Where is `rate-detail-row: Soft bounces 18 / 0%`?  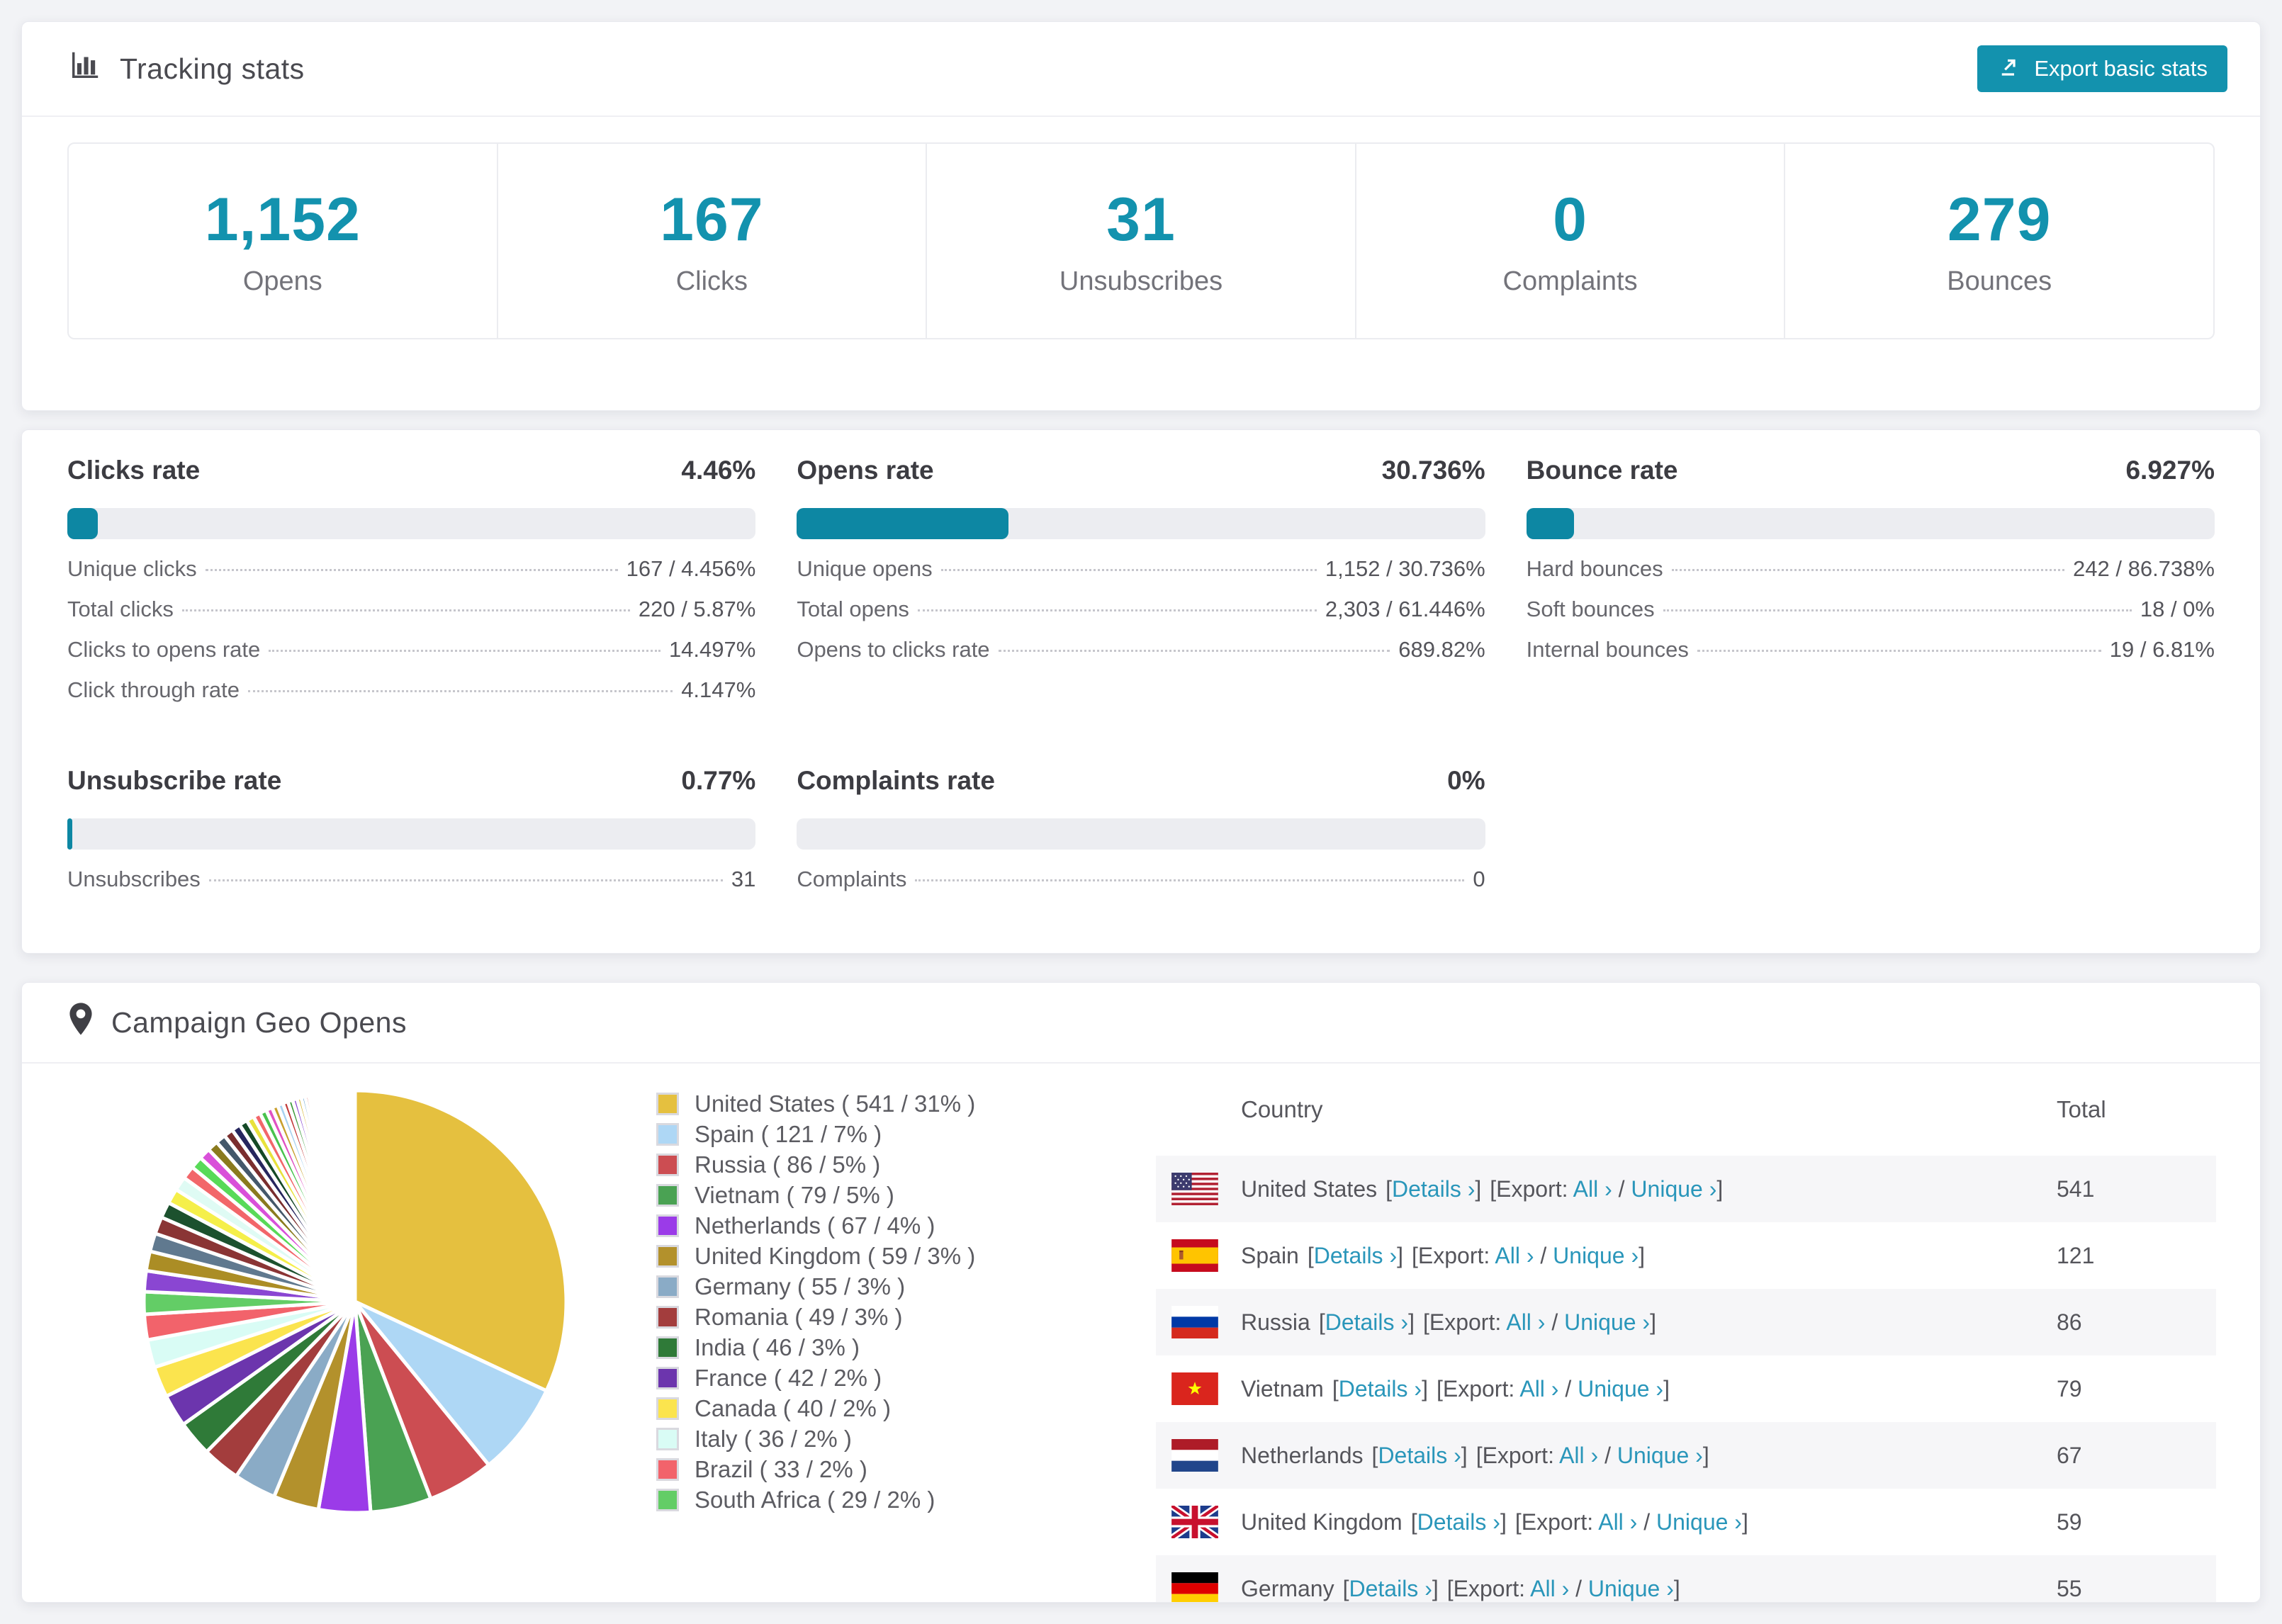 rate-detail-row: Soft bounces 18 / 0% is located at coordinates (1871, 617).